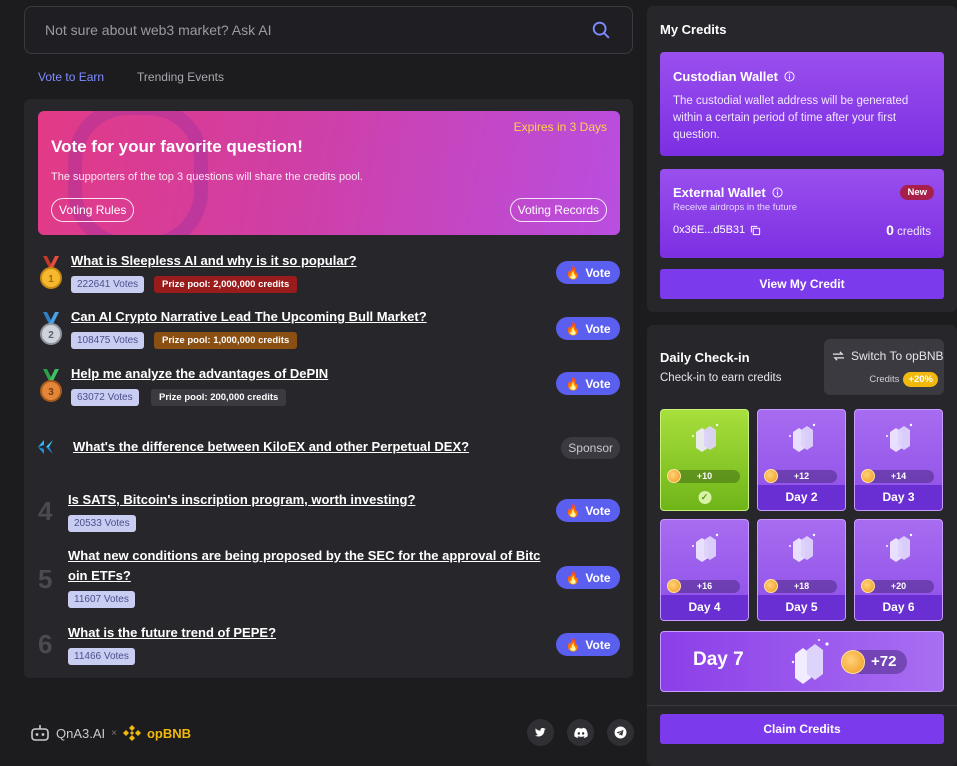 The image size is (957, 766). Describe the element at coordinates (884, 661) in the screenshot. I see `reward-value: +72` at that location.